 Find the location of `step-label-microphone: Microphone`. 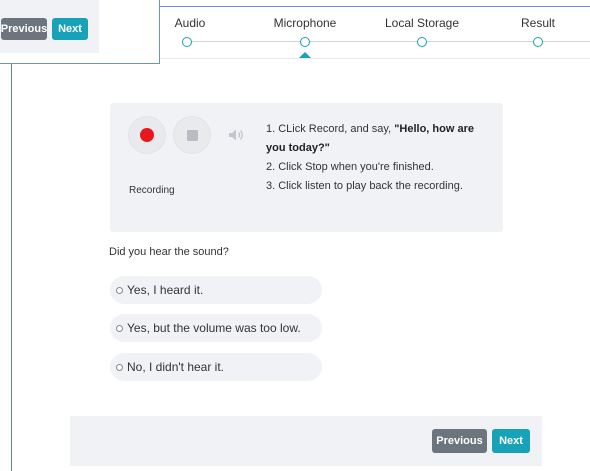

step-label-microphone: Microphone is located at coordinates (305, 23).